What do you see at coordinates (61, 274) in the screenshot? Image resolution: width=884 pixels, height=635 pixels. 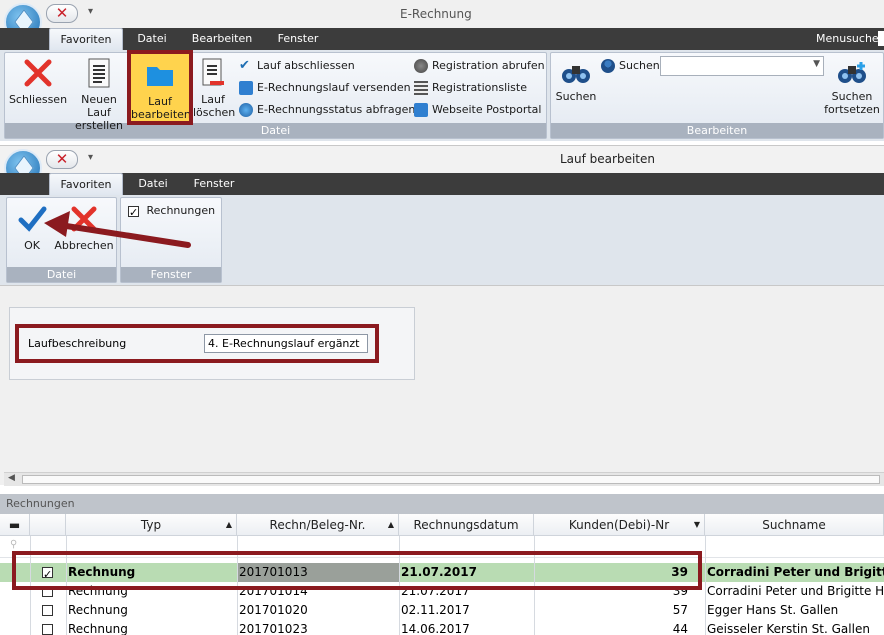 I see `ribbon2-group-datei-label: Datei` at bounding box center [61, 274].